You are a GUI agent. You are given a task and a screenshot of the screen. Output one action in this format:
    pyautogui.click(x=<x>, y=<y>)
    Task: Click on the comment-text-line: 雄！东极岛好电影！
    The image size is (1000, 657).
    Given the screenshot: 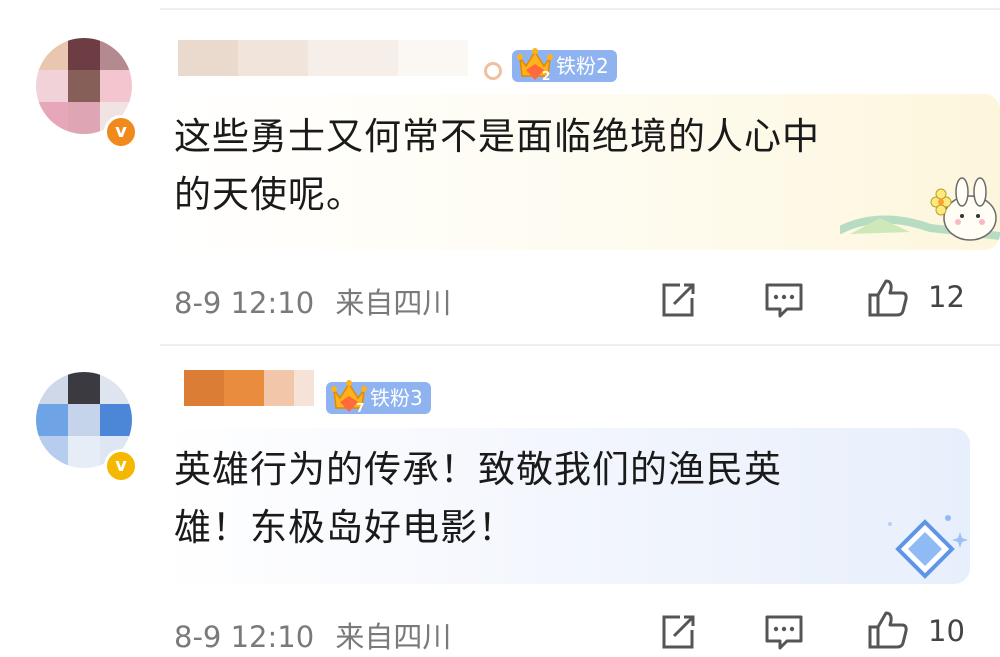 What is the action you would take?
    pyautogui.click(x=345, y=527)
    